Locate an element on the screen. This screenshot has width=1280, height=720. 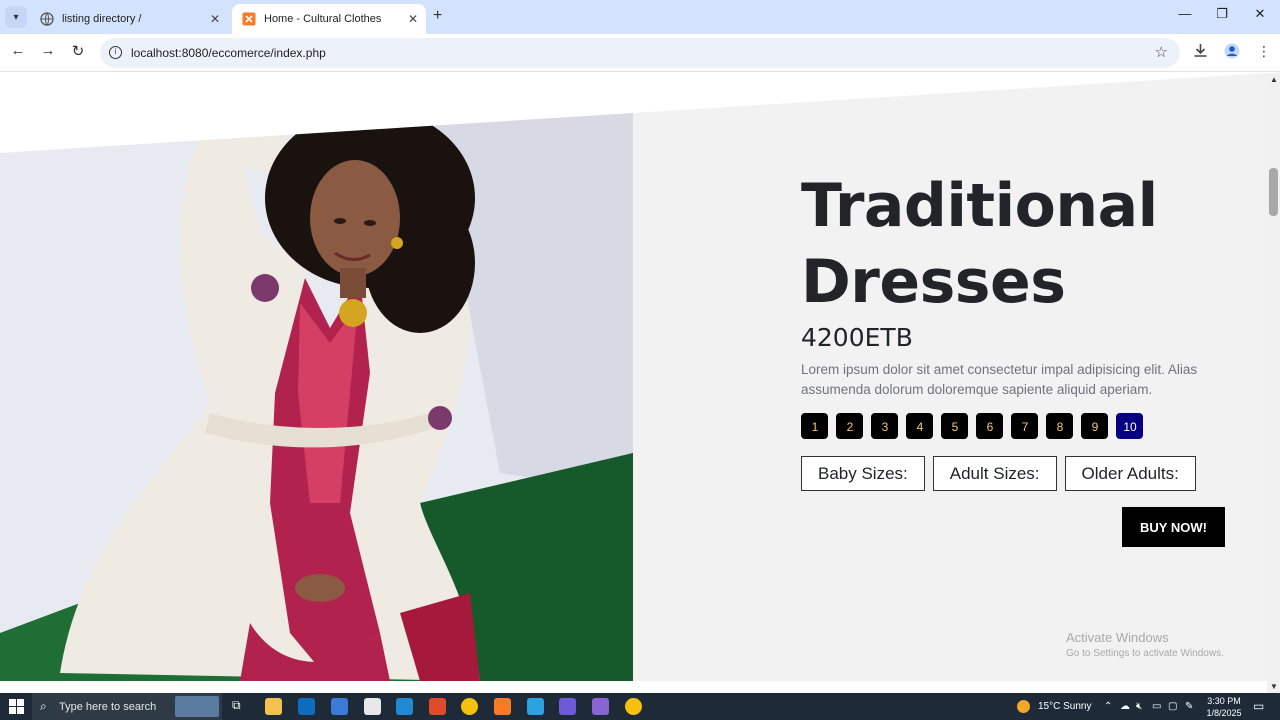
clock-time: 3:30 PM is located at coordinates (1224, 701).